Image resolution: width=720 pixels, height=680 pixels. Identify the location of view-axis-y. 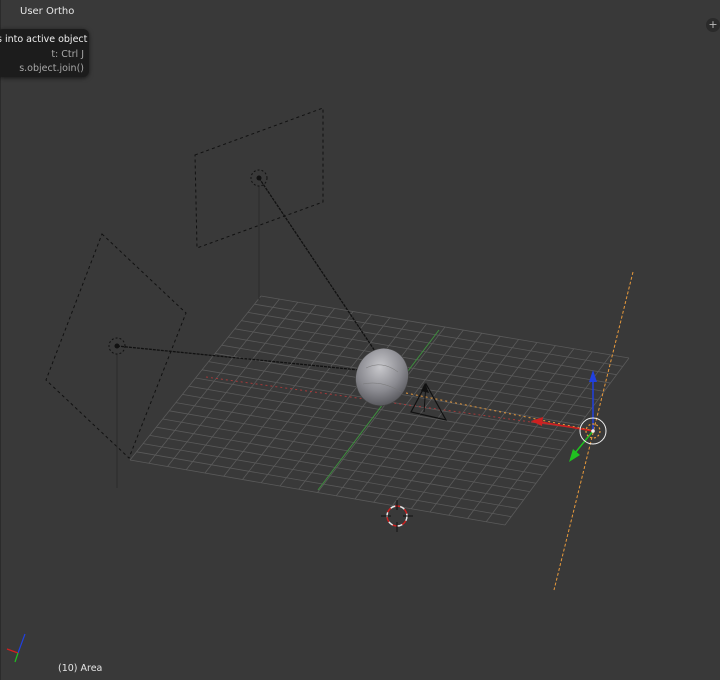
(16, 657).